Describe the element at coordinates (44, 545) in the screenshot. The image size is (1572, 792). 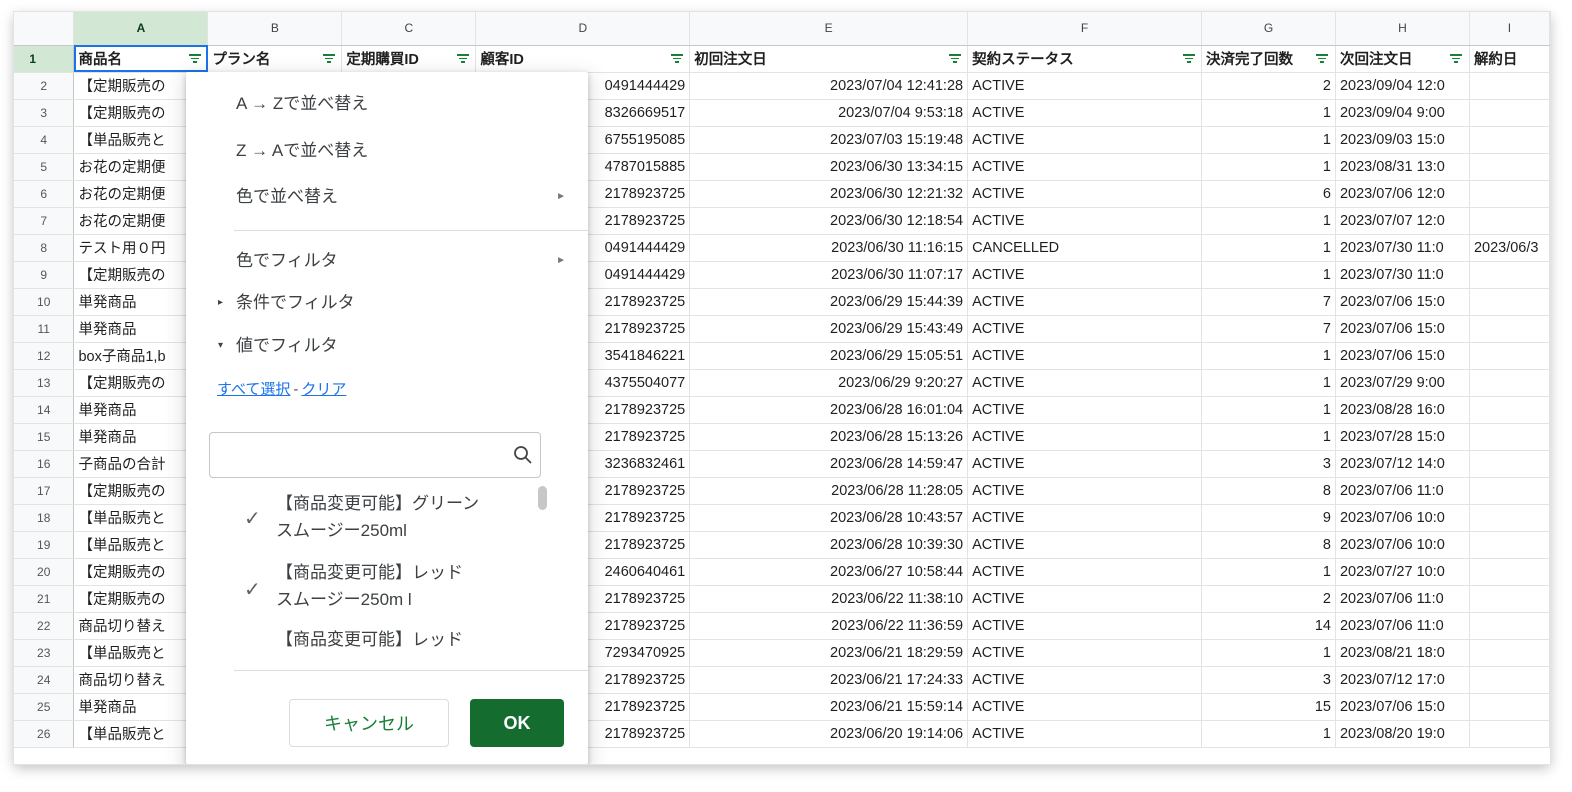
I see `row-header: 19` at that location.